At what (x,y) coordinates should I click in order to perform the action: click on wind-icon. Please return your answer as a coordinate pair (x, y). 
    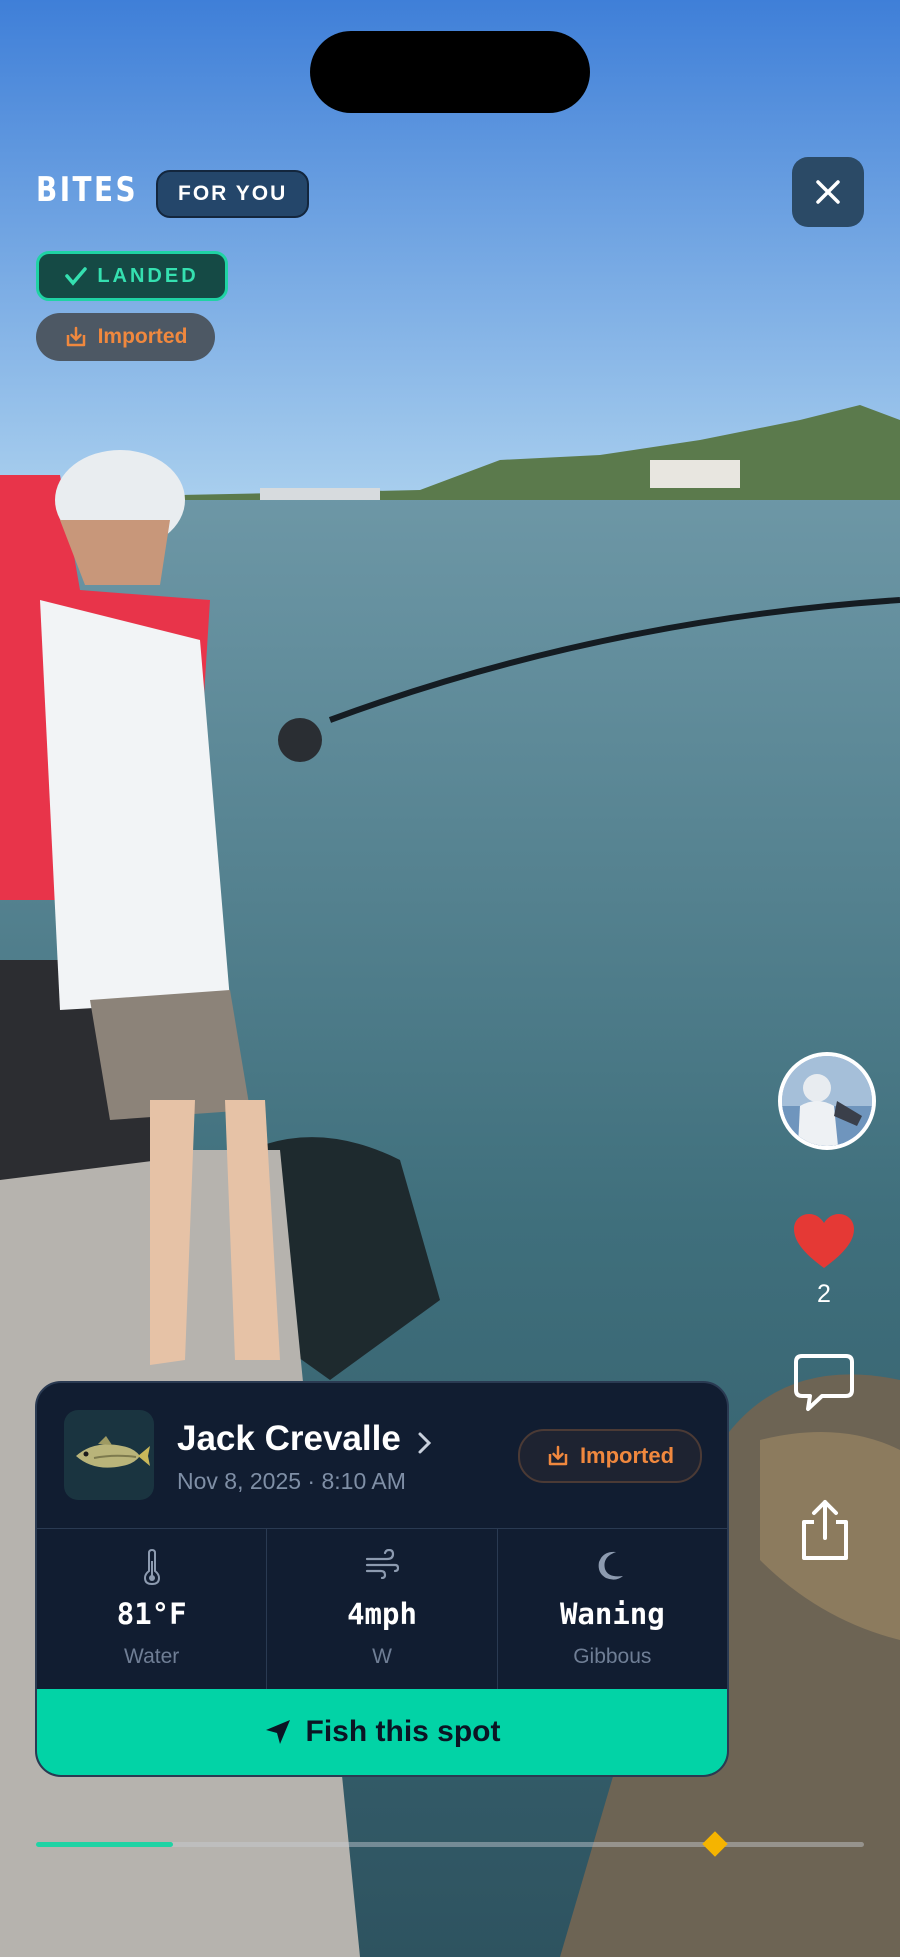
    Looking at the image, I should click on (382, 1564).